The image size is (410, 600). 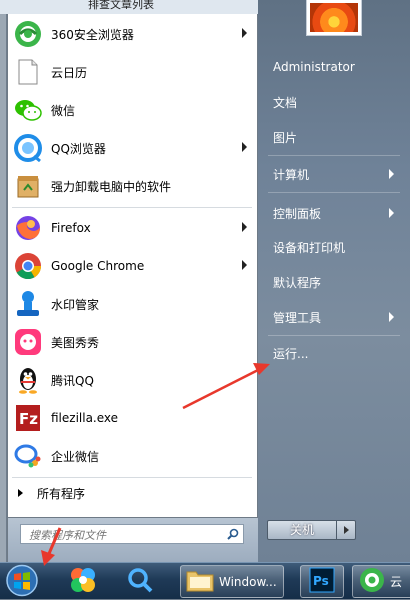 What do you see at coordinates (72, 380) in the screenshot?
I see `program-label: 腾讯QQ` at bounding box center [72, 380].